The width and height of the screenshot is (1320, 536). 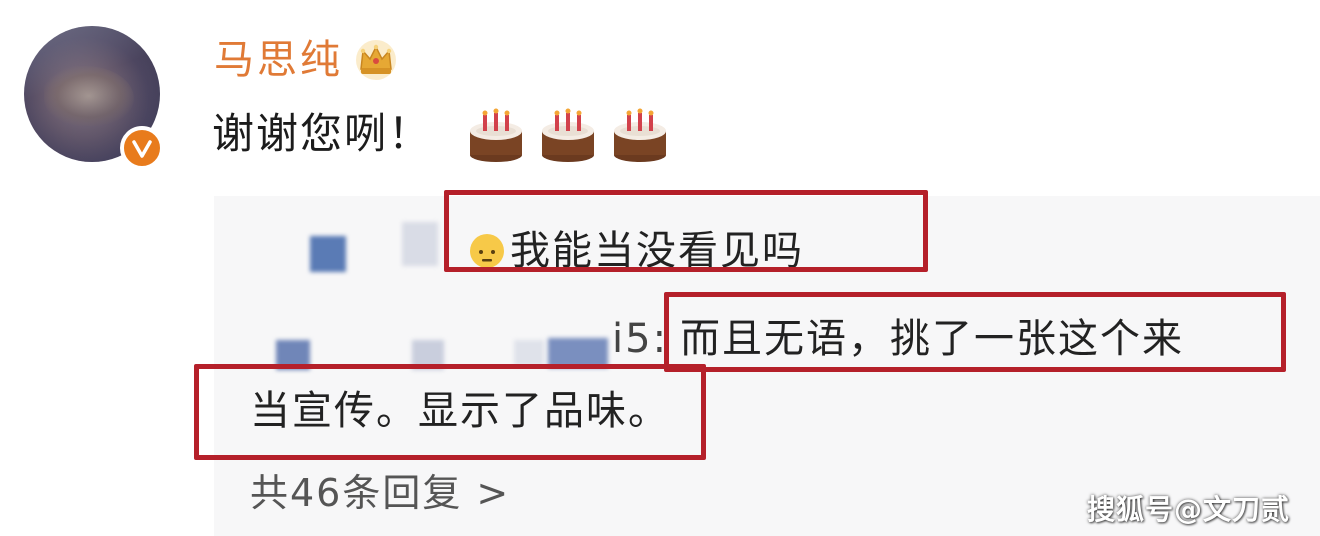 What do you see at coordinates (1188, 509) in the screenshot?
I see `watermark: 搜狐号@文刀贰` at bounding box center [1188, 509].